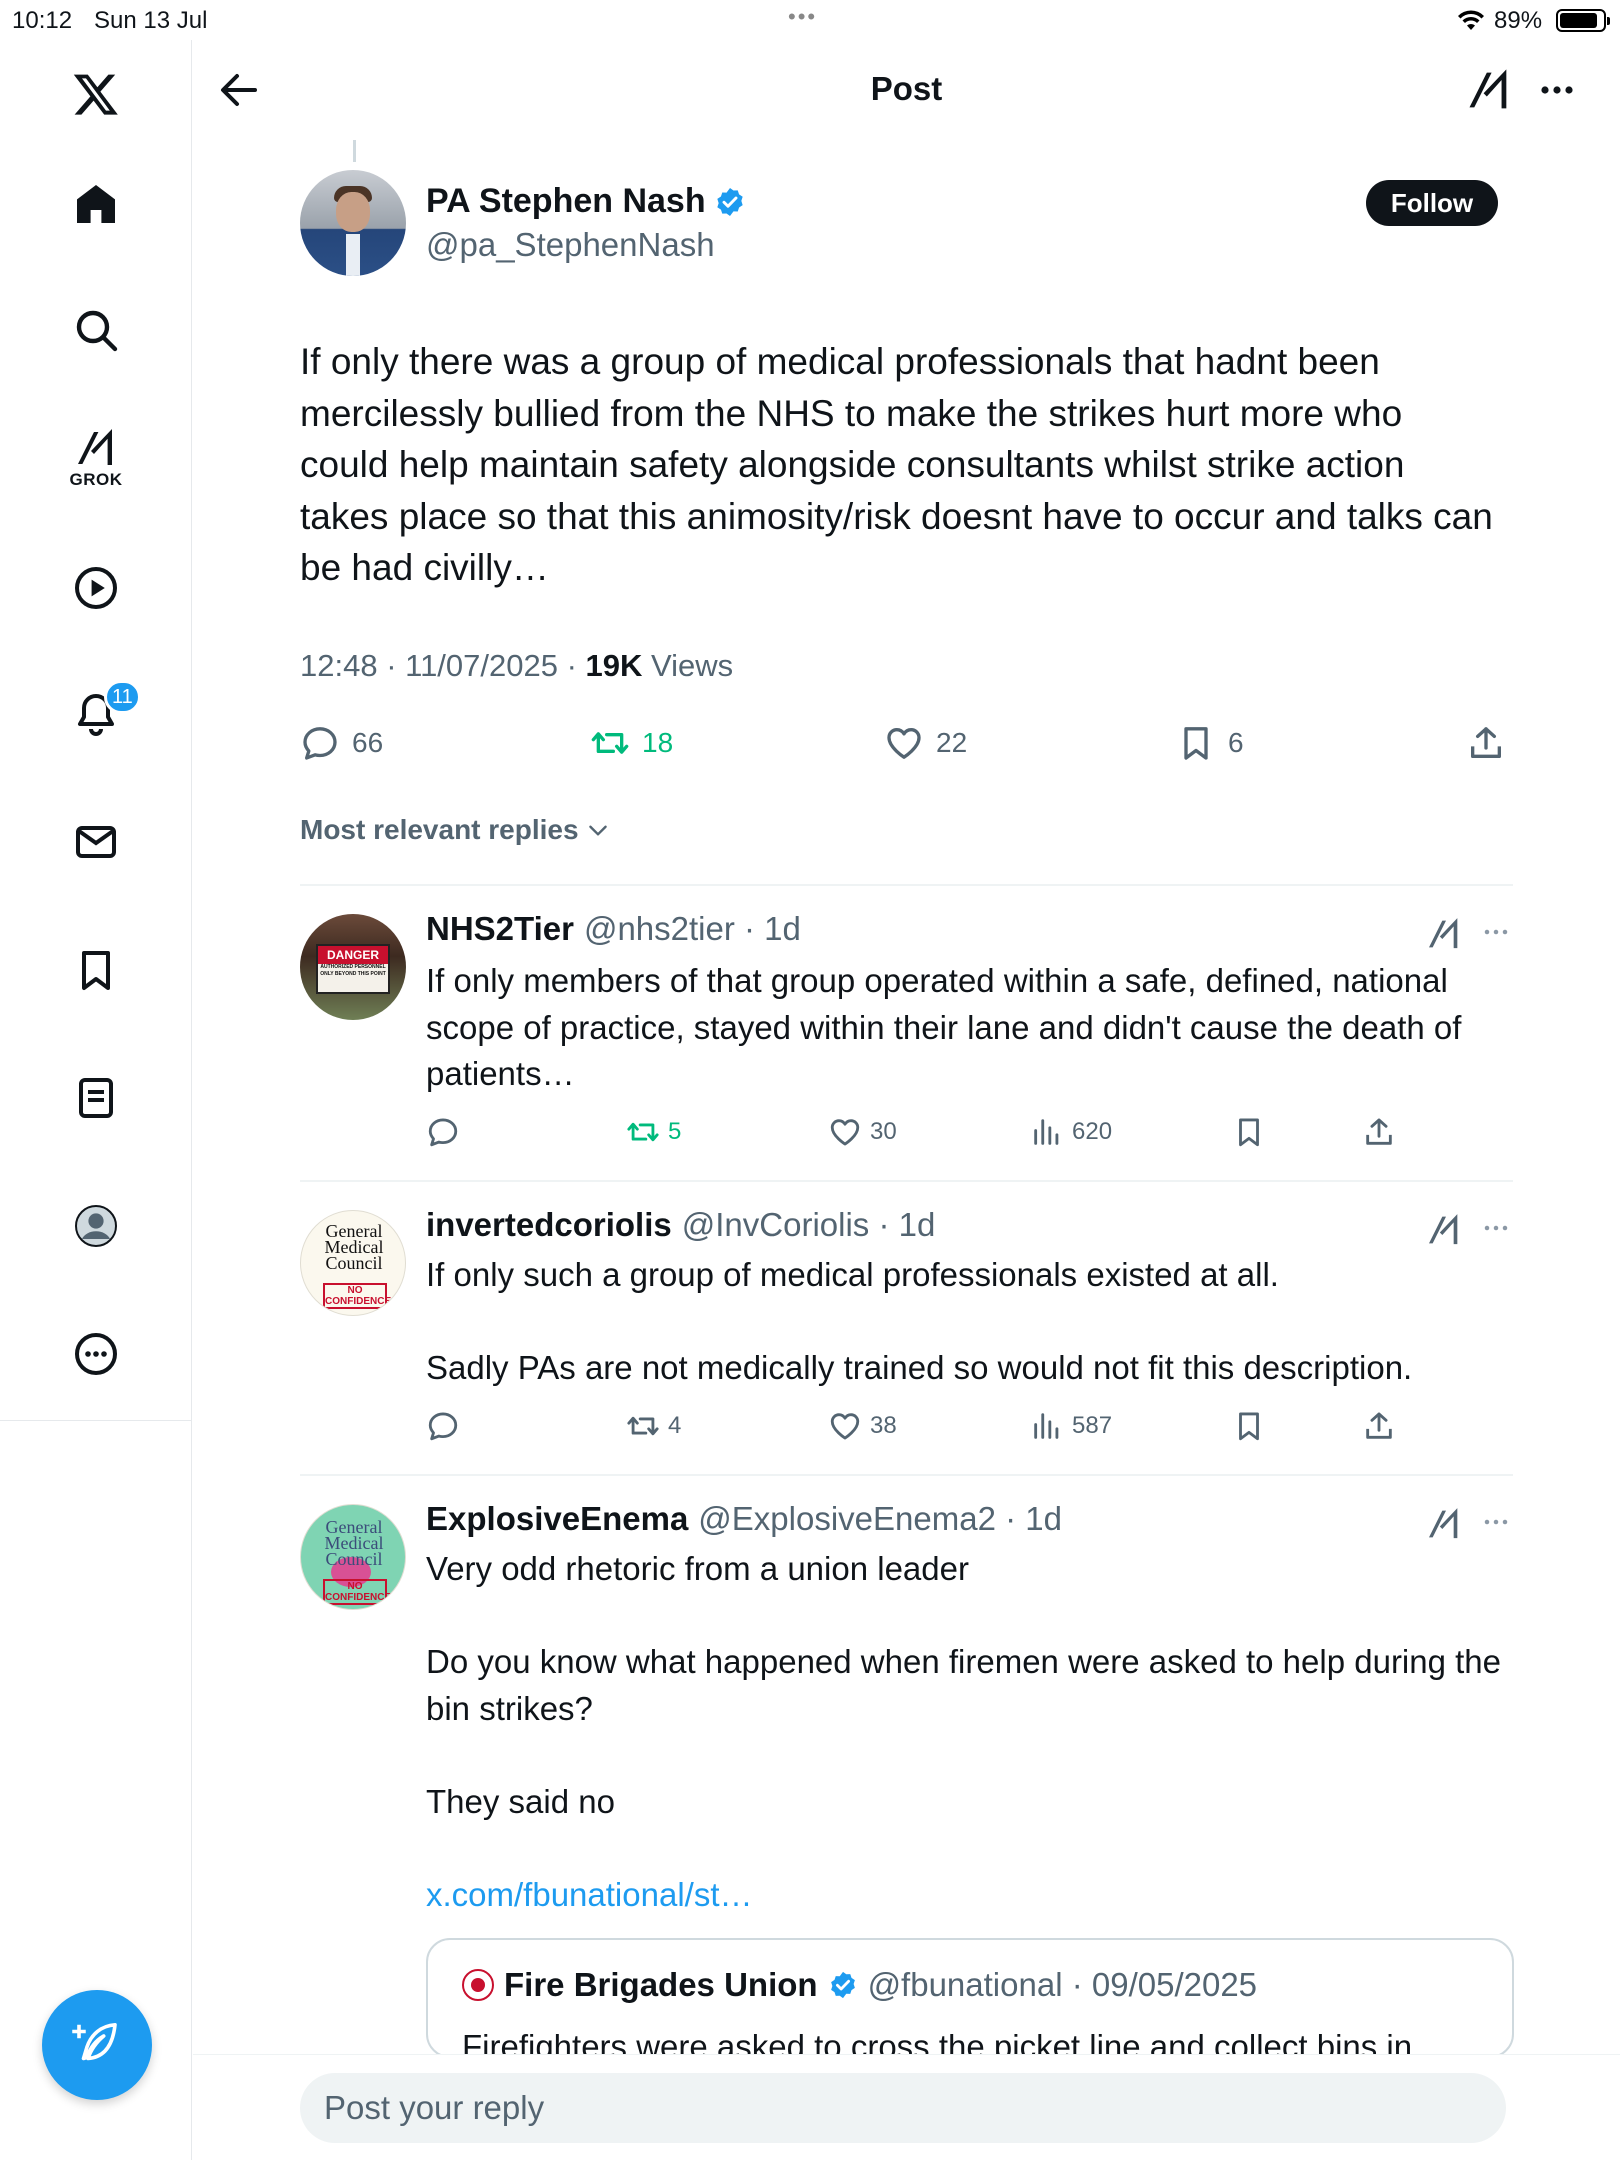 This screenshot has width=1620, height=2160. I want to click on status-date: Sun 13 Jul, so click(151, 20).